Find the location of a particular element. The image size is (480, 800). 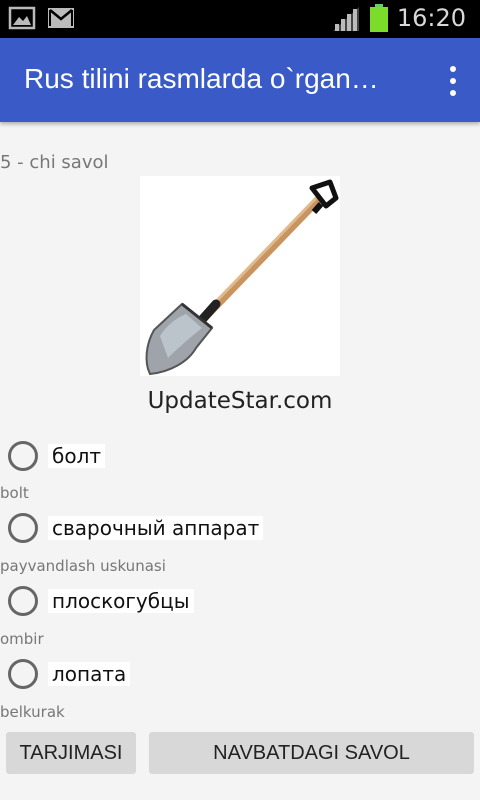

translate-button: TARJIMASI is located at coordinates (71, 753).